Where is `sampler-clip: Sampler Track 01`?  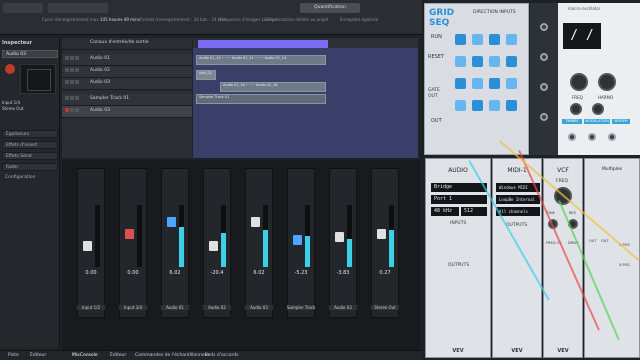 sampler-clip: Sampler Track 01 is located at coordinates (261, 99).